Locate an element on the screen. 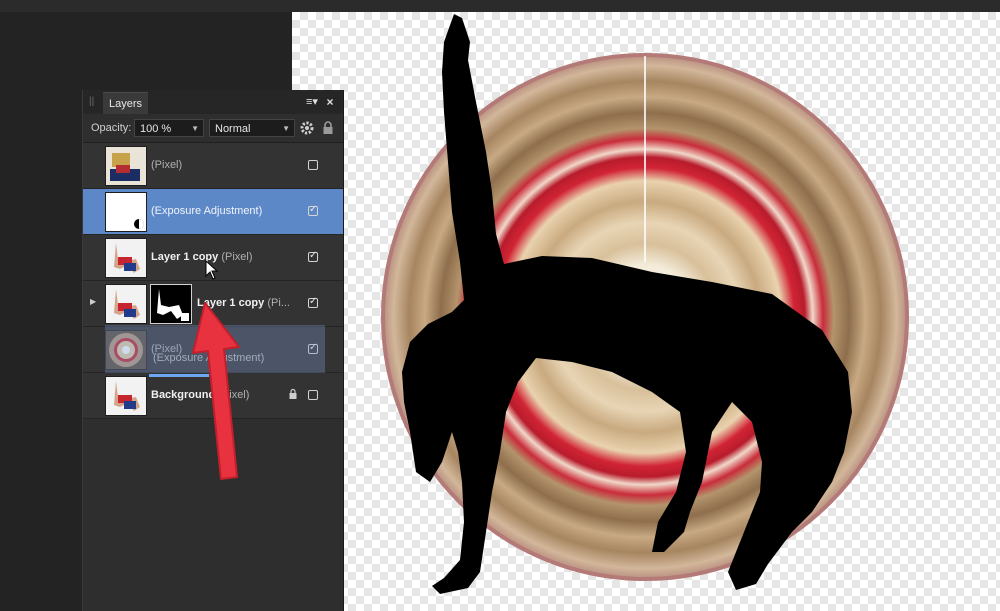 This screenshot has width=1000, height=611. opacity-label: Opacity: is located at coordinates (111, 128).